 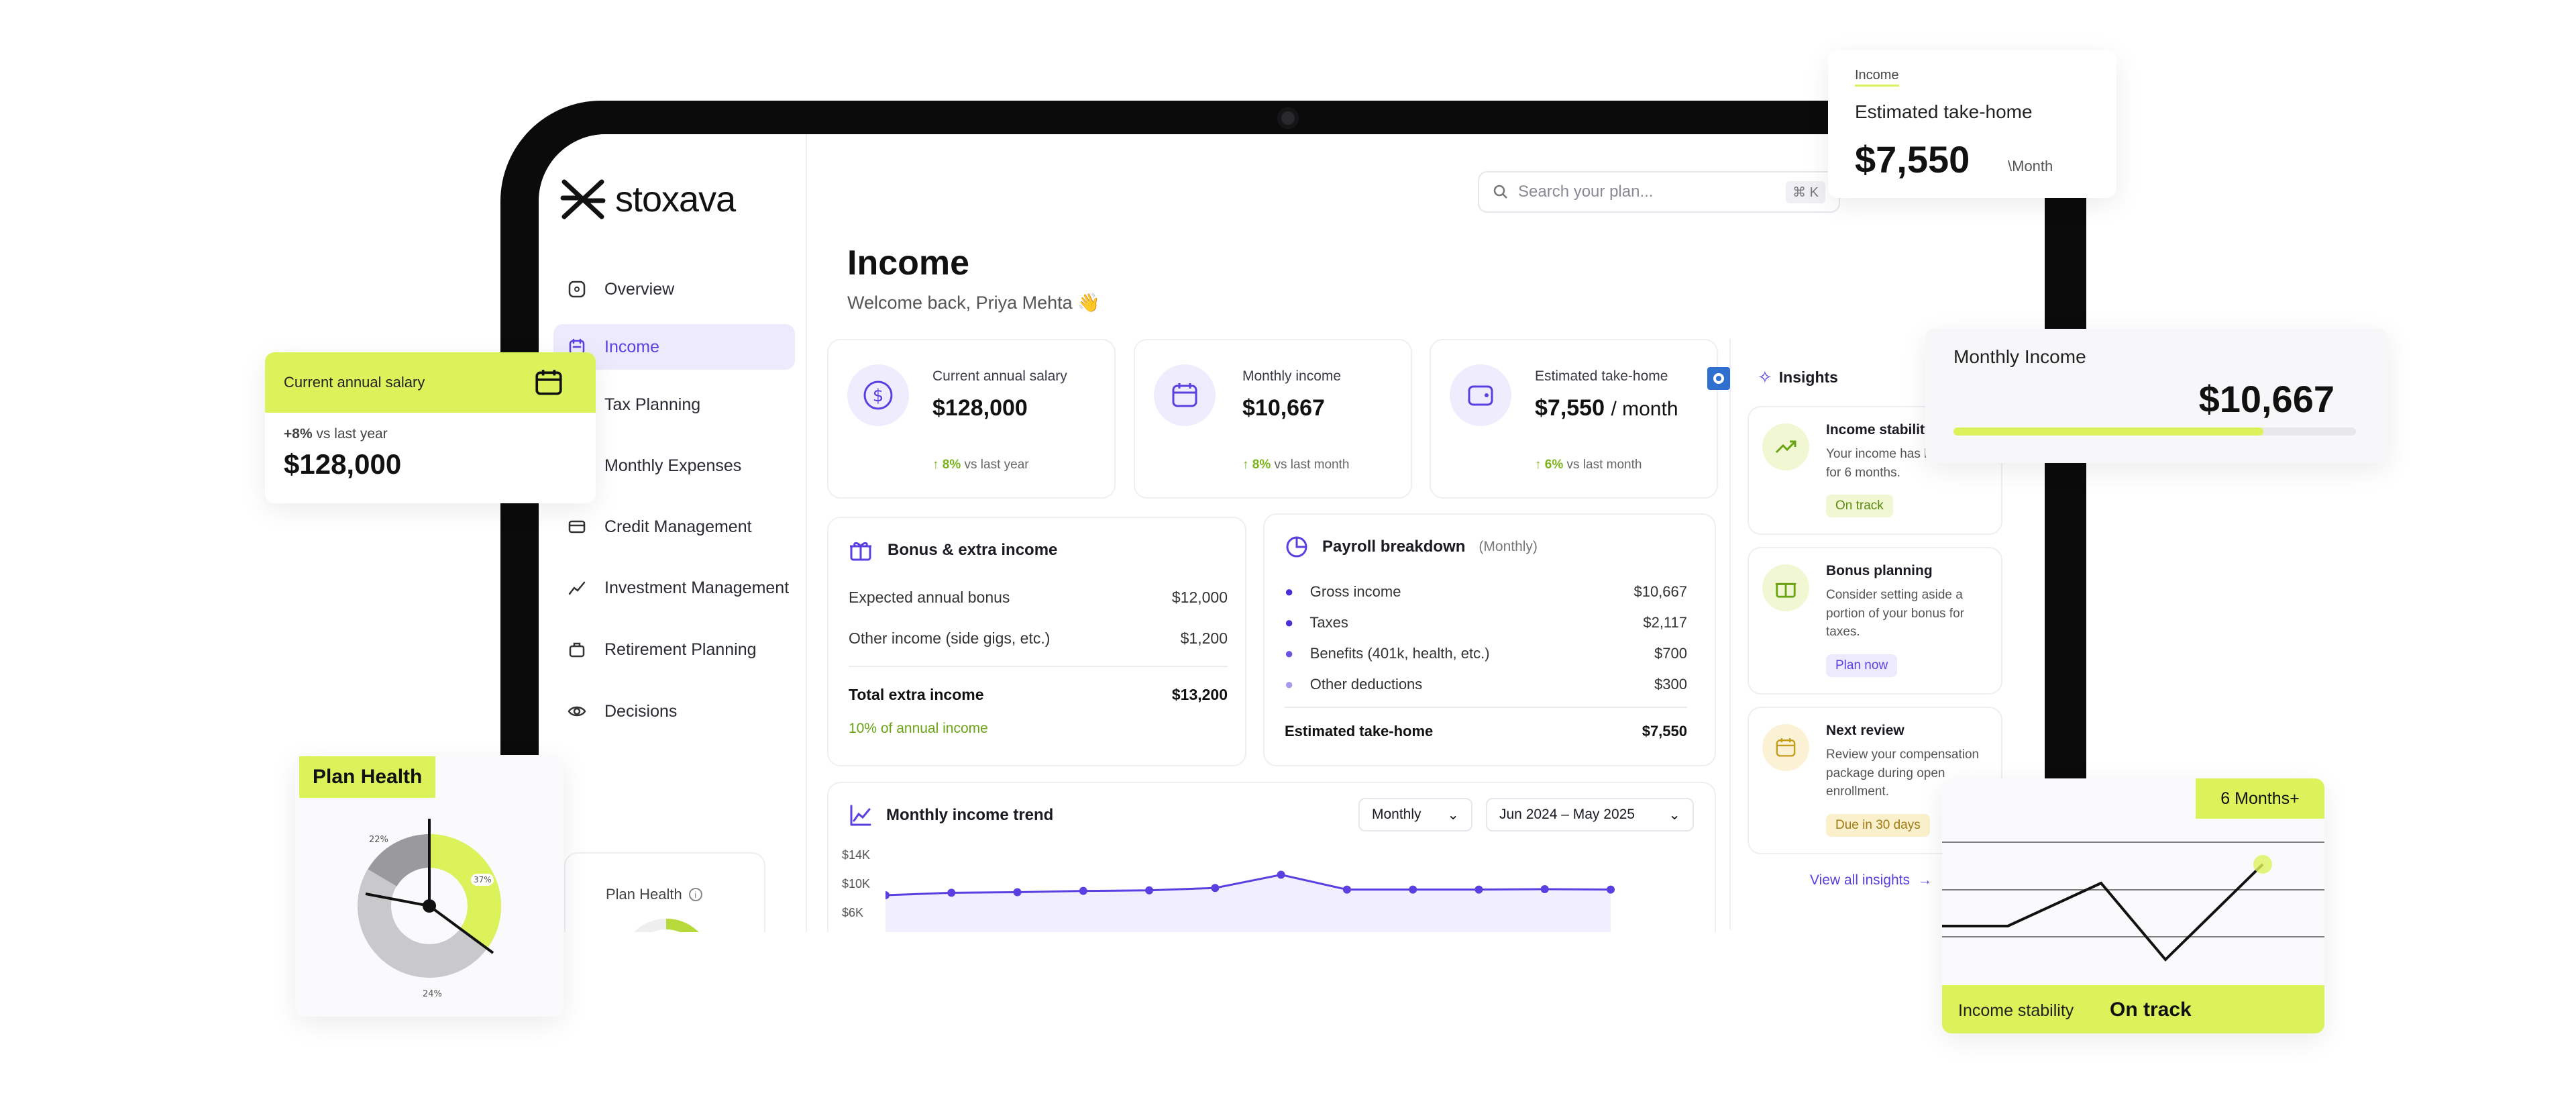 I want to click on payroll-row: ● Taxes $2,117, so click(x=1486, y=622).